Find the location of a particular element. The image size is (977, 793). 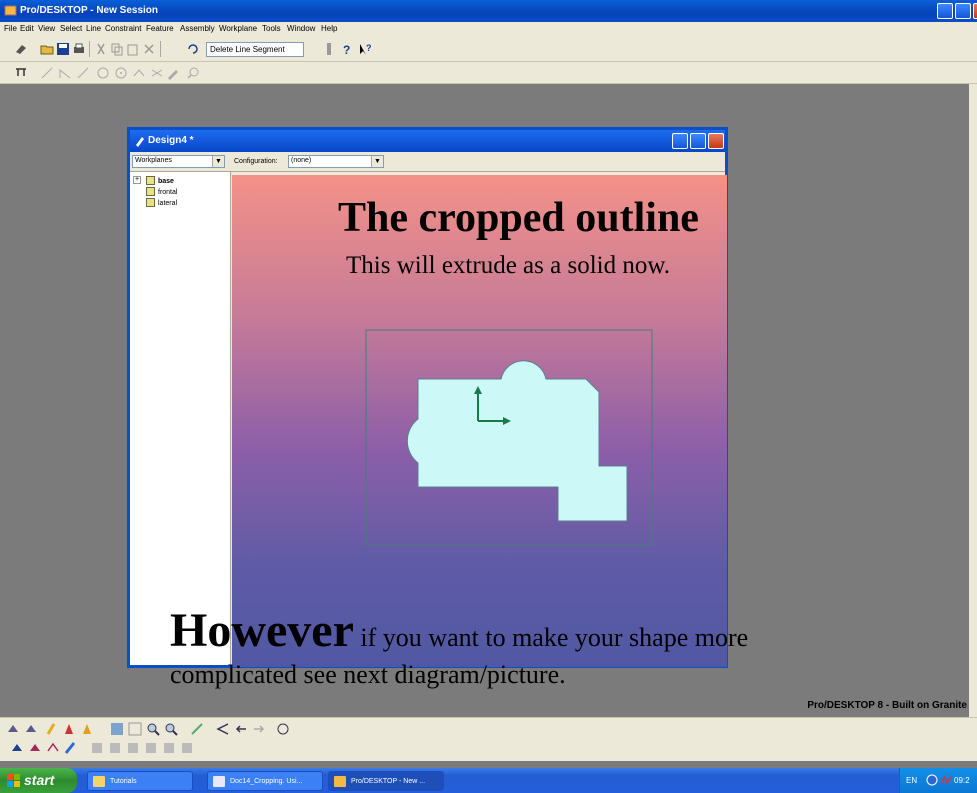

start-label: start is located at coordinates (39, 780).